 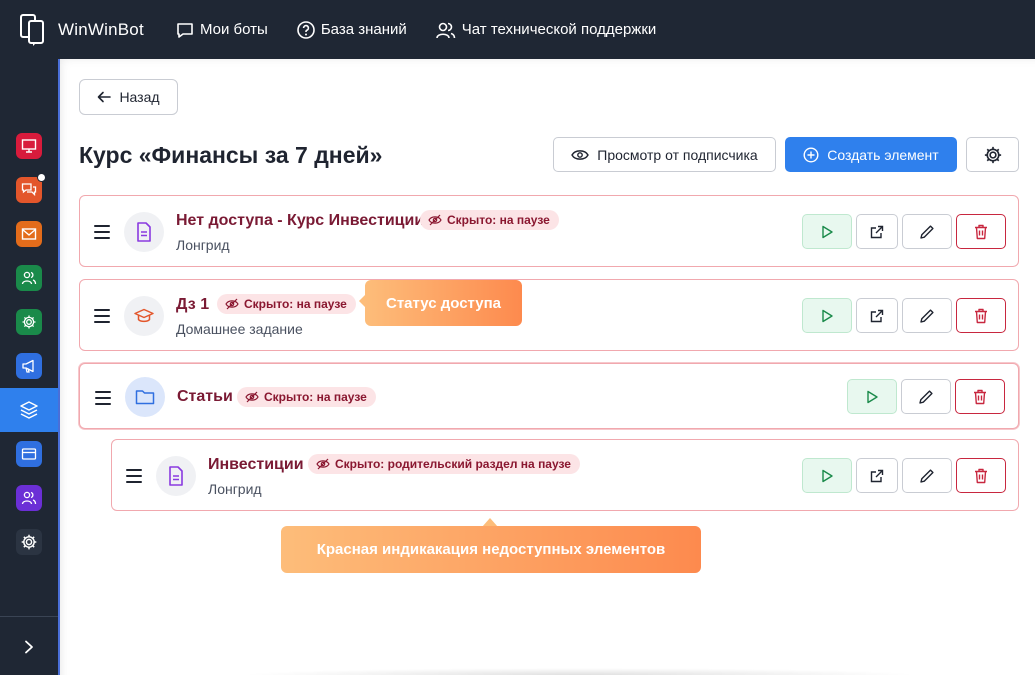 I want to click on sidebar-item-broadcasts, so click(x=29, y=366).